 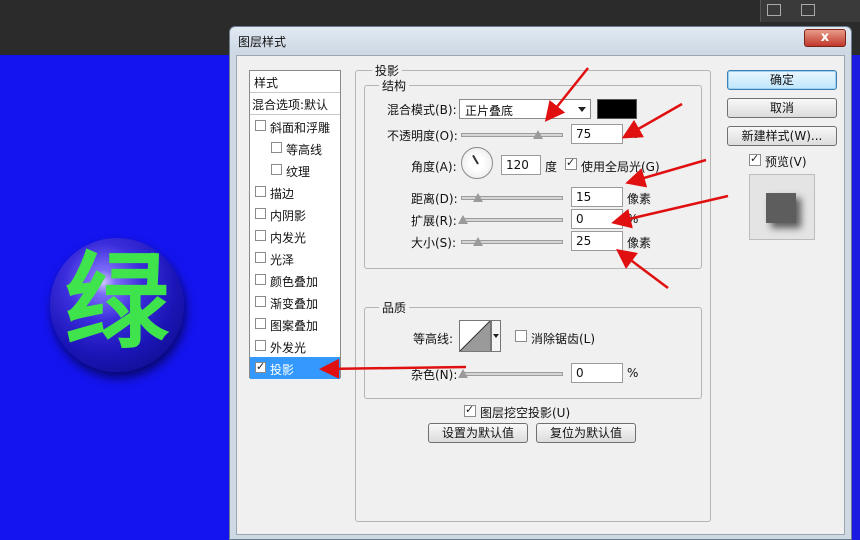 I want to click on style-item-pattern-overlay: 图案叠加, so click(x=295, y=324).